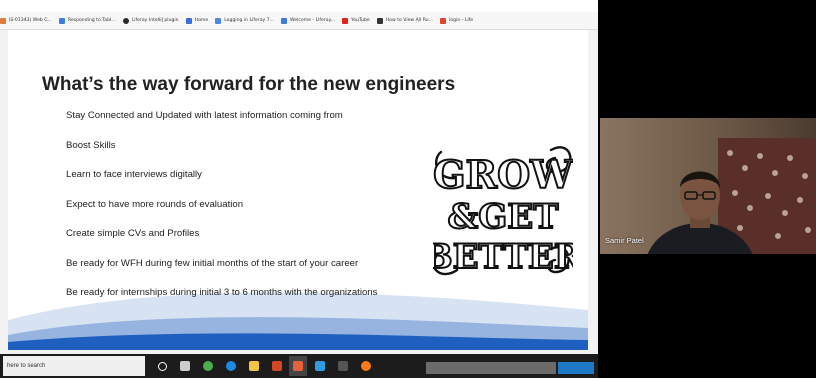 The height and width of the screenshot is (378, 816). What do you see at coordinates (576, 368) in the screenshot?
I see `system-tray-button` at bounding box center [576, 368].